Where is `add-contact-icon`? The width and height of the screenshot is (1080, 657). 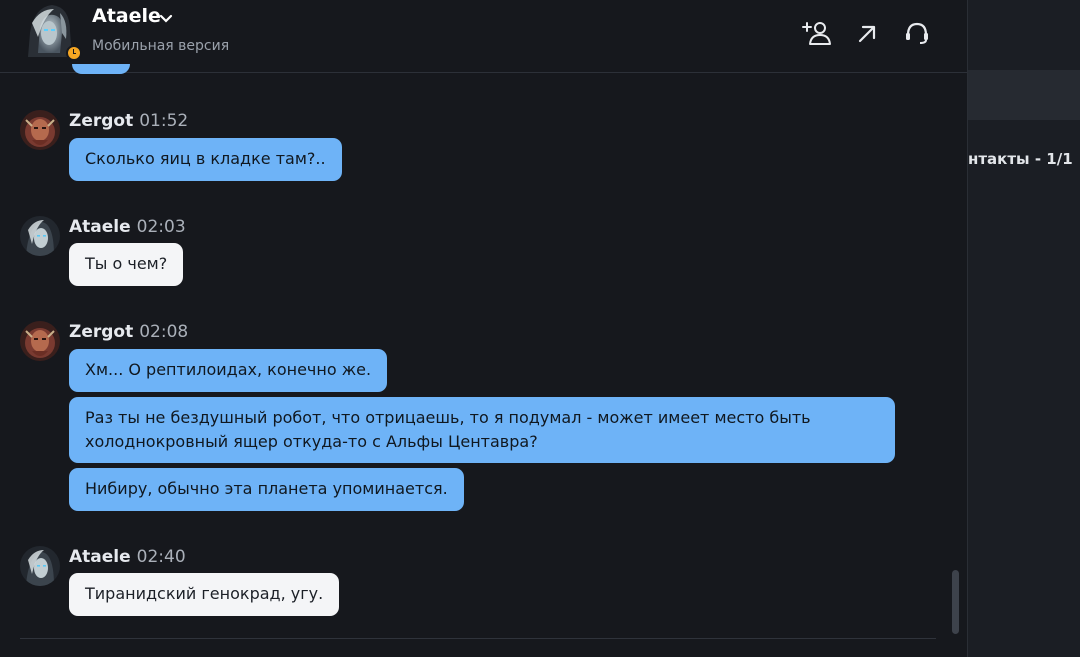 add-contact-icon is located at coordinates (816, 33).